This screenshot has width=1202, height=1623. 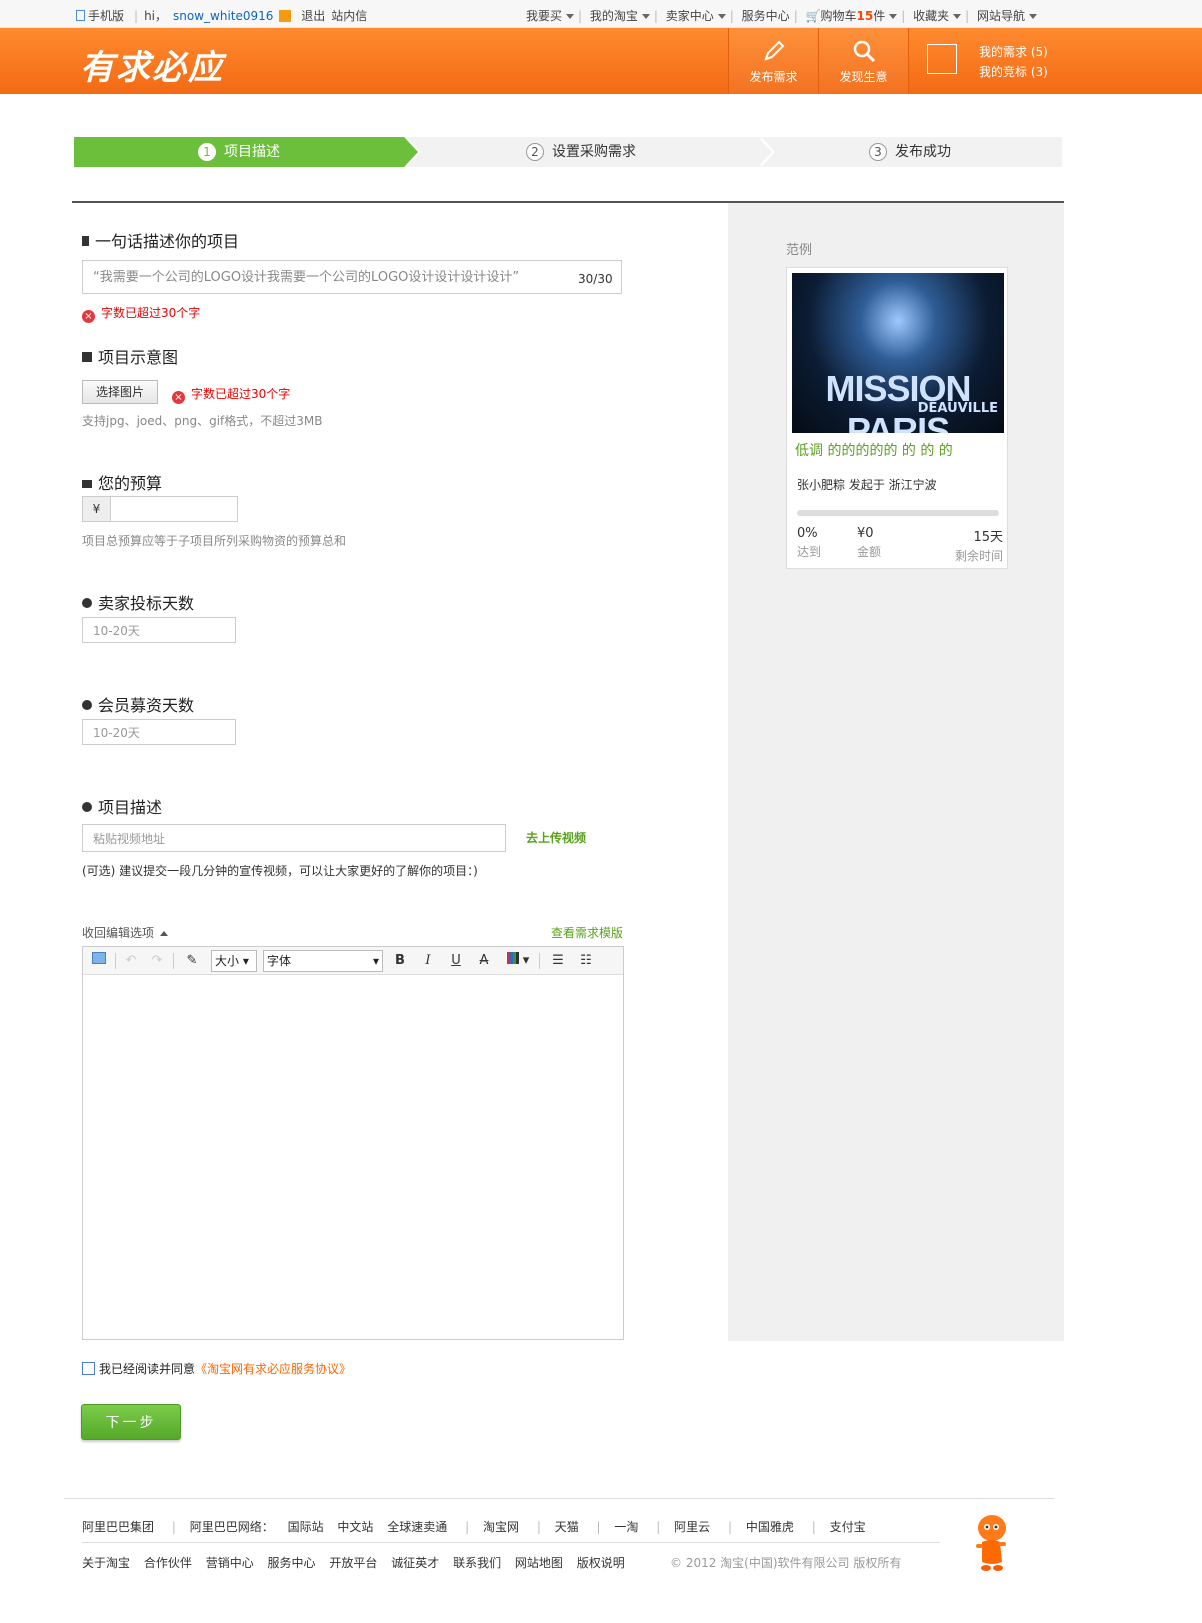 I want to click on post-need-label: 发布需求, so click(x=773, y=77).